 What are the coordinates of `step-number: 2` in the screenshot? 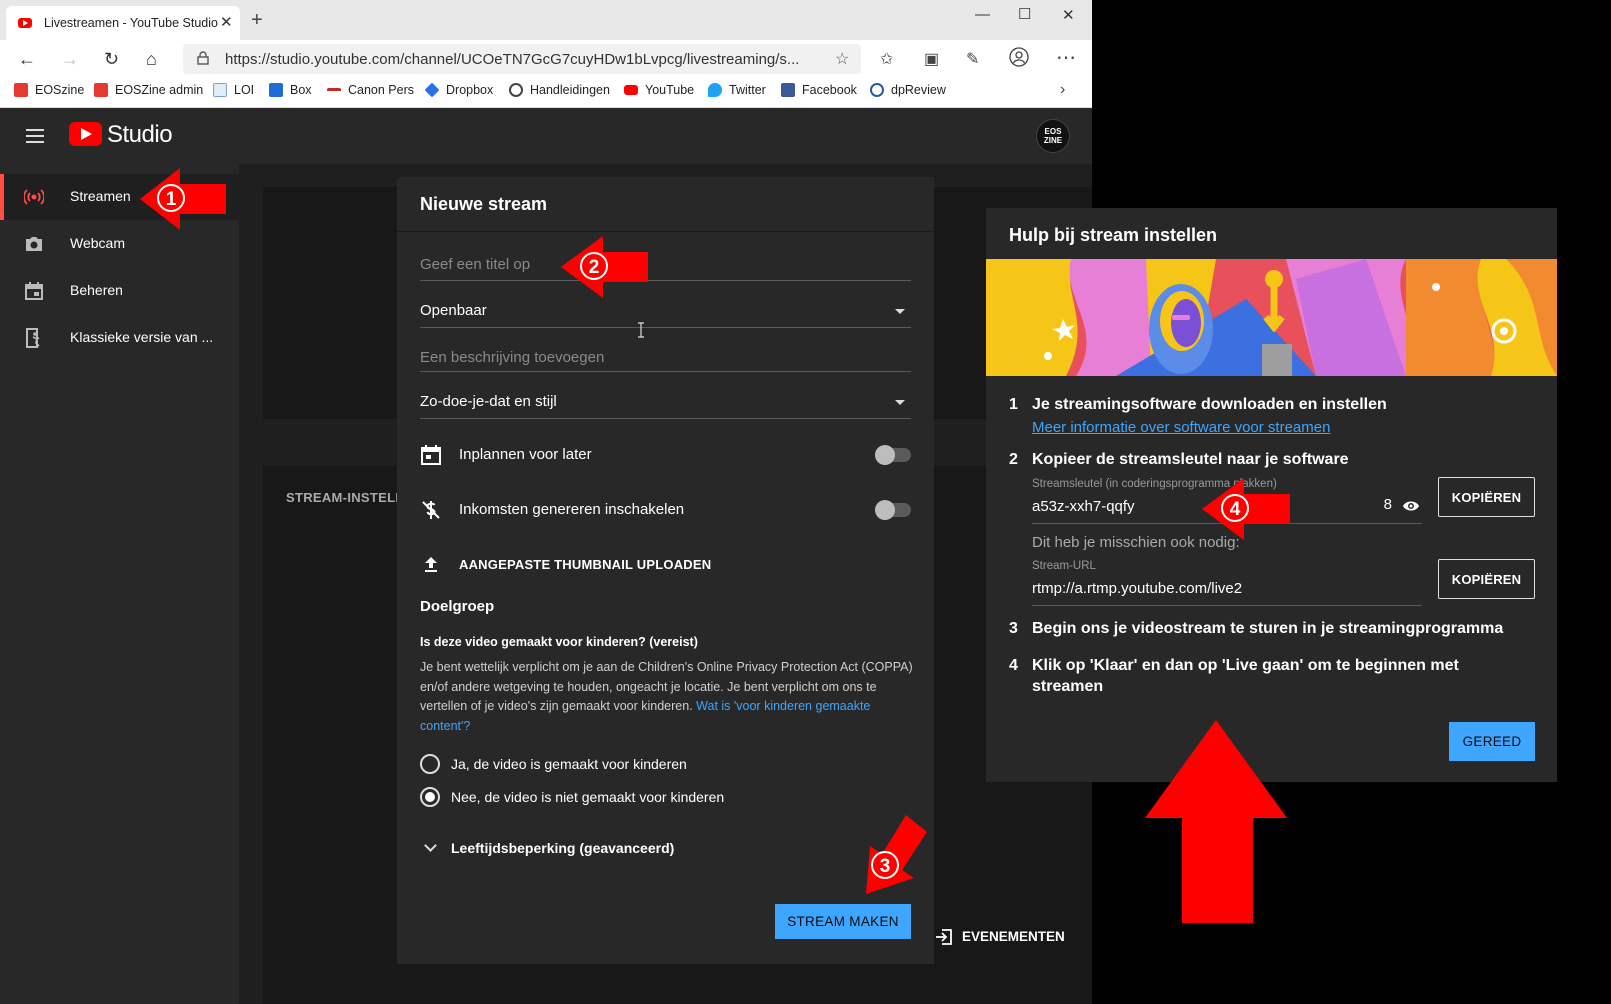 It's located at (1013, 459).